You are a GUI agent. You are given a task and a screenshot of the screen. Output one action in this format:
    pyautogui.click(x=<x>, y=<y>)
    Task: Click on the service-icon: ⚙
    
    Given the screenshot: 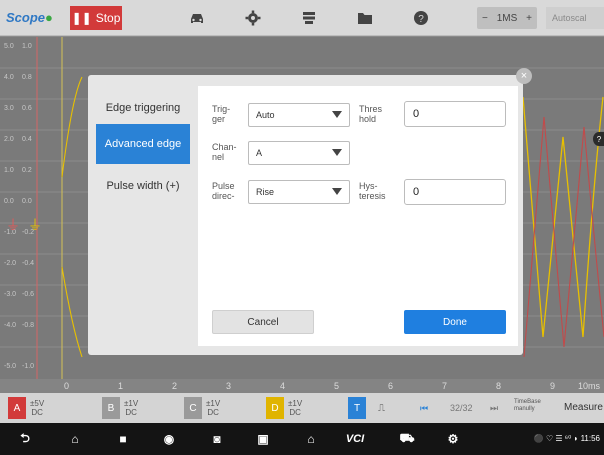 What is the action you would take?
    pyautogui.click(x=453, y=439)
    